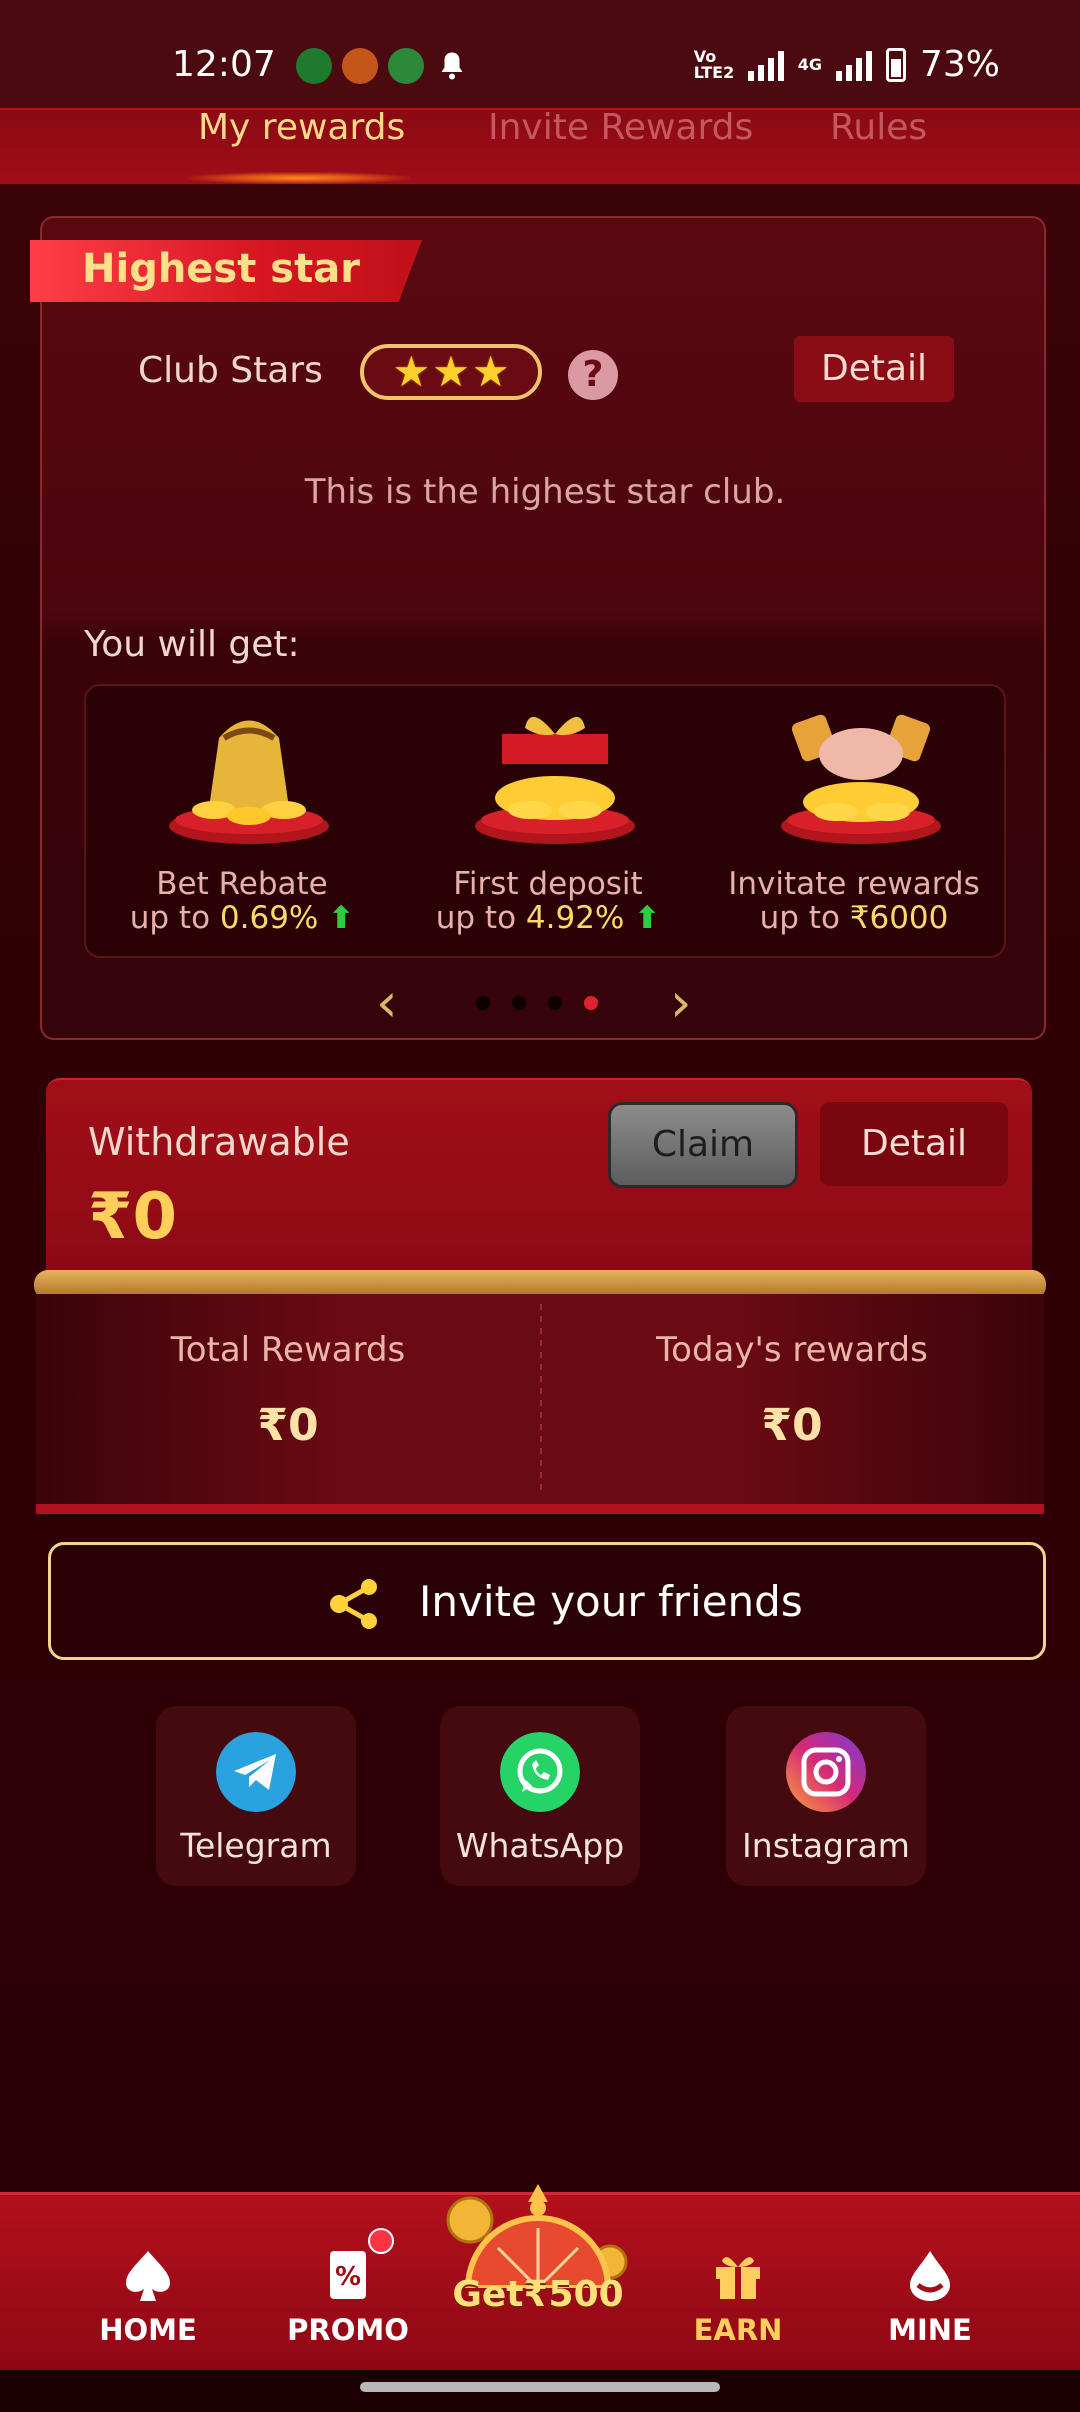 The width and height of the screenshot is (1080, 2412). What do you see at coordinates (765, 65) in the screenshot?
I see `signal-icon` at bounding box center [765, 65].